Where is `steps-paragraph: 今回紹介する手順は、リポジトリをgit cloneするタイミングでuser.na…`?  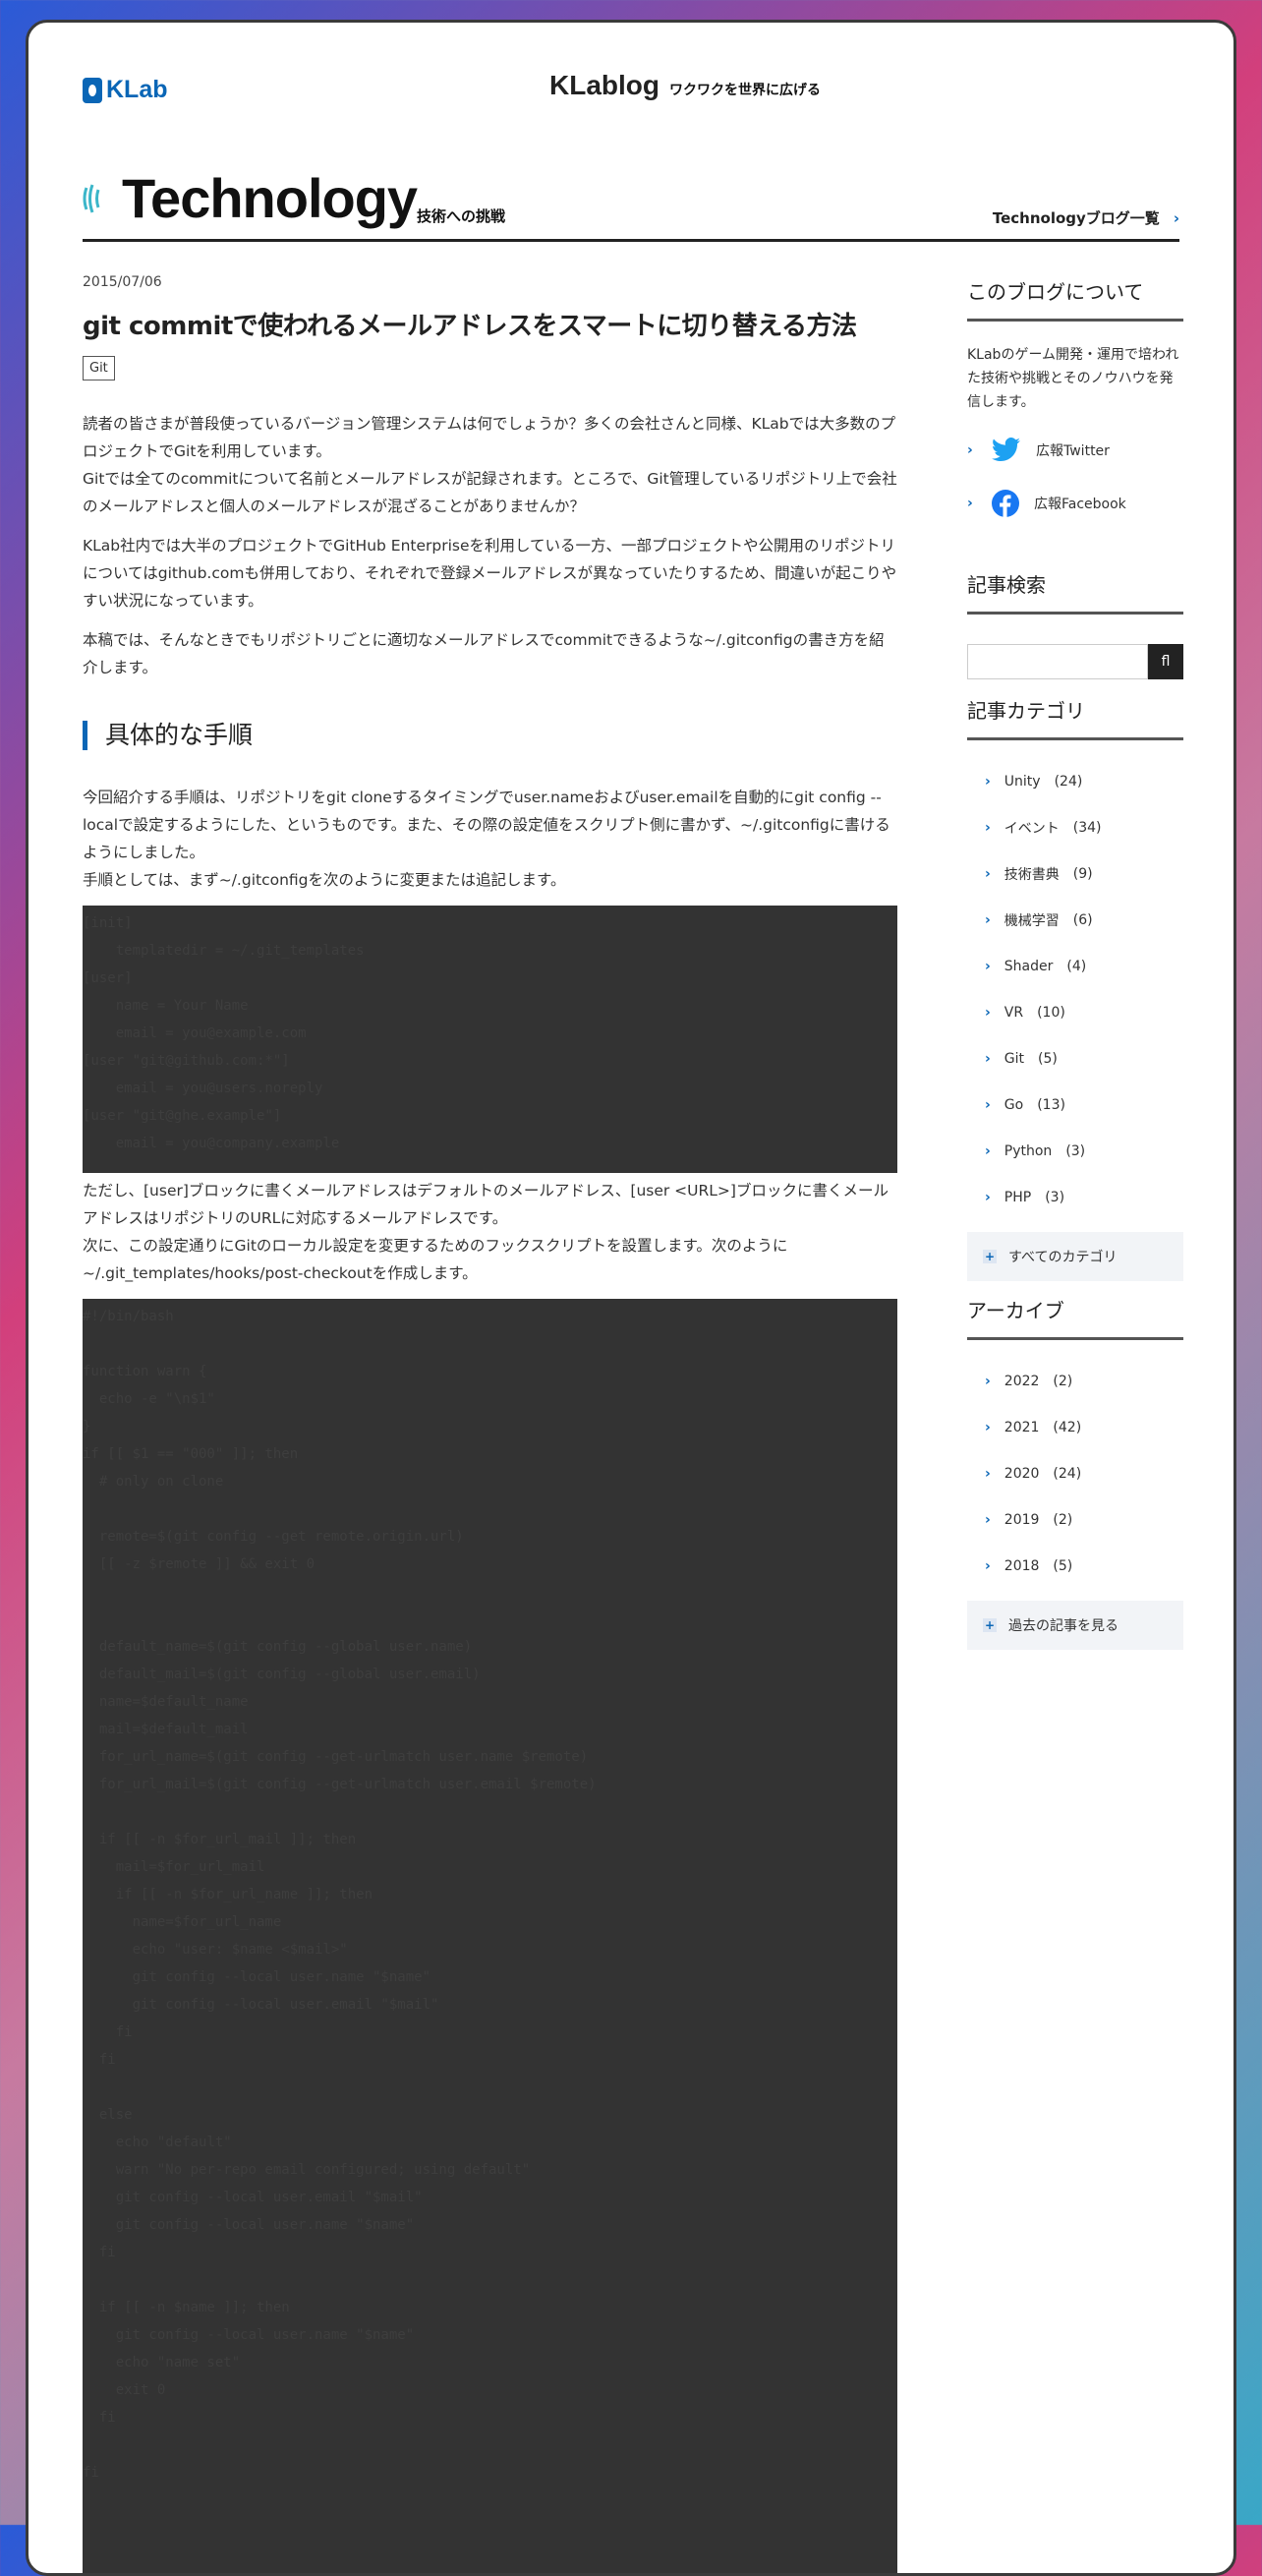
steps-paragraph: 今回紹介する手順は、リポジトリをgit cloneするタイミングでuser.na… is located at coordinates (490, 839).